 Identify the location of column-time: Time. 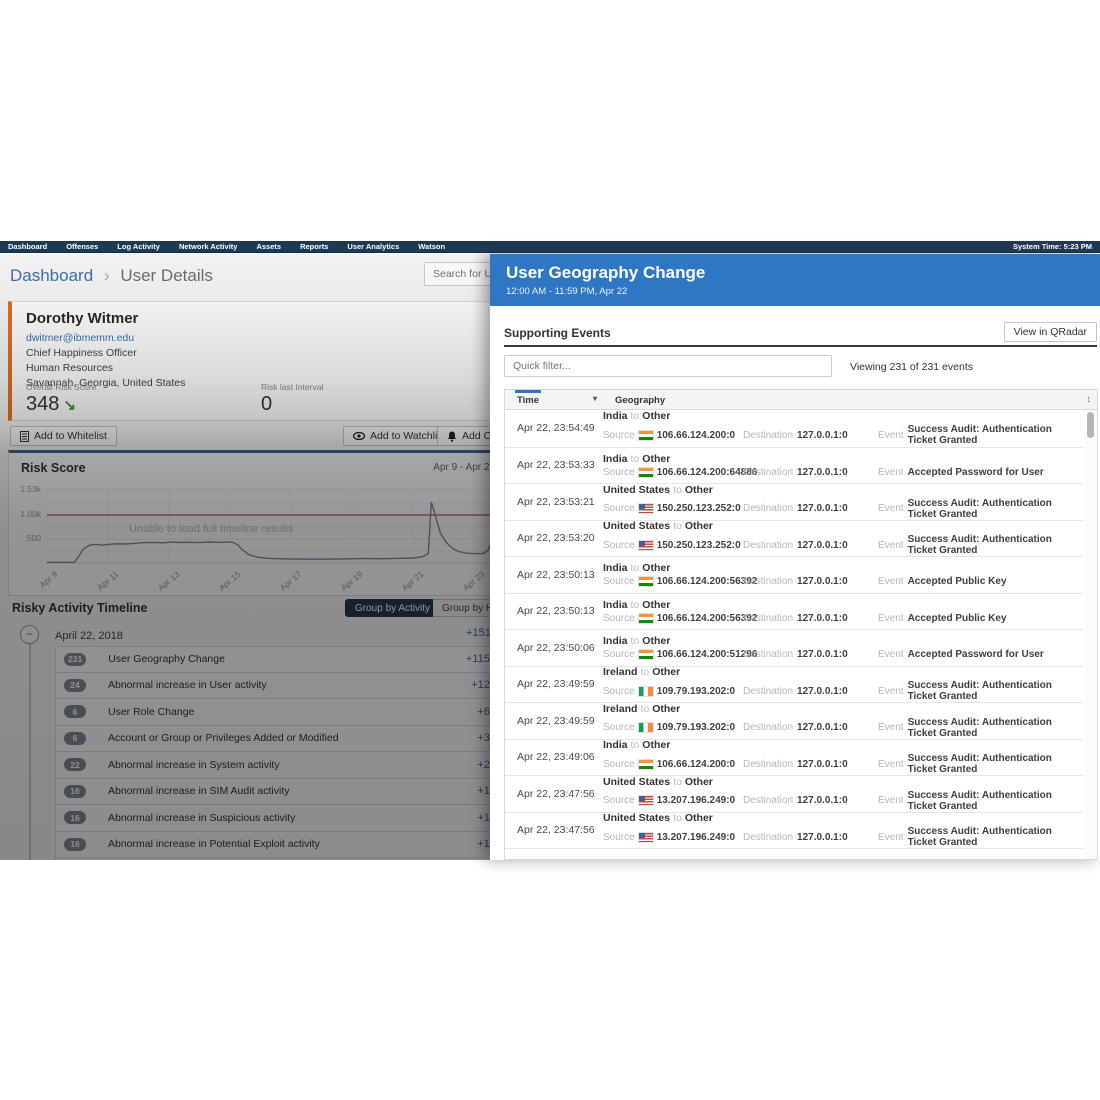
(528, 400).